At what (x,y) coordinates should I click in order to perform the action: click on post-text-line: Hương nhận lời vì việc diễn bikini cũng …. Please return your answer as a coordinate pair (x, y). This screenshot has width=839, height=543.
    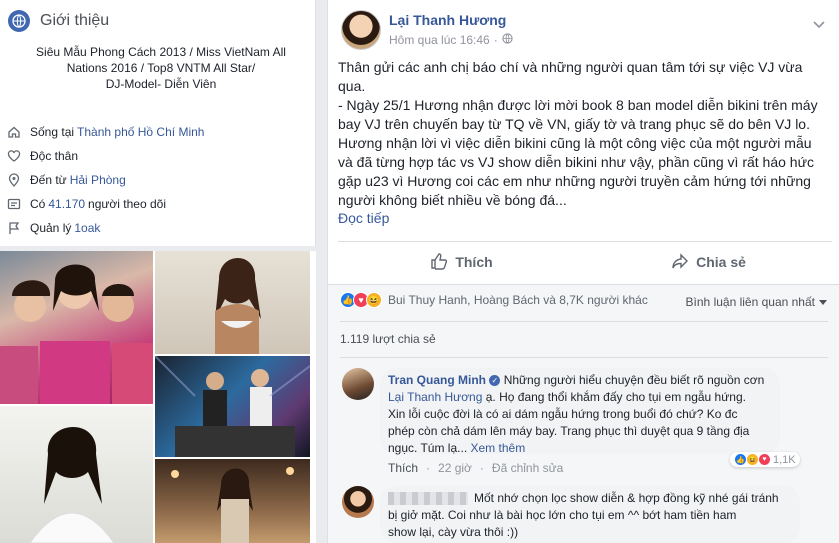
    Looking at the image, I should click on (575, 143).